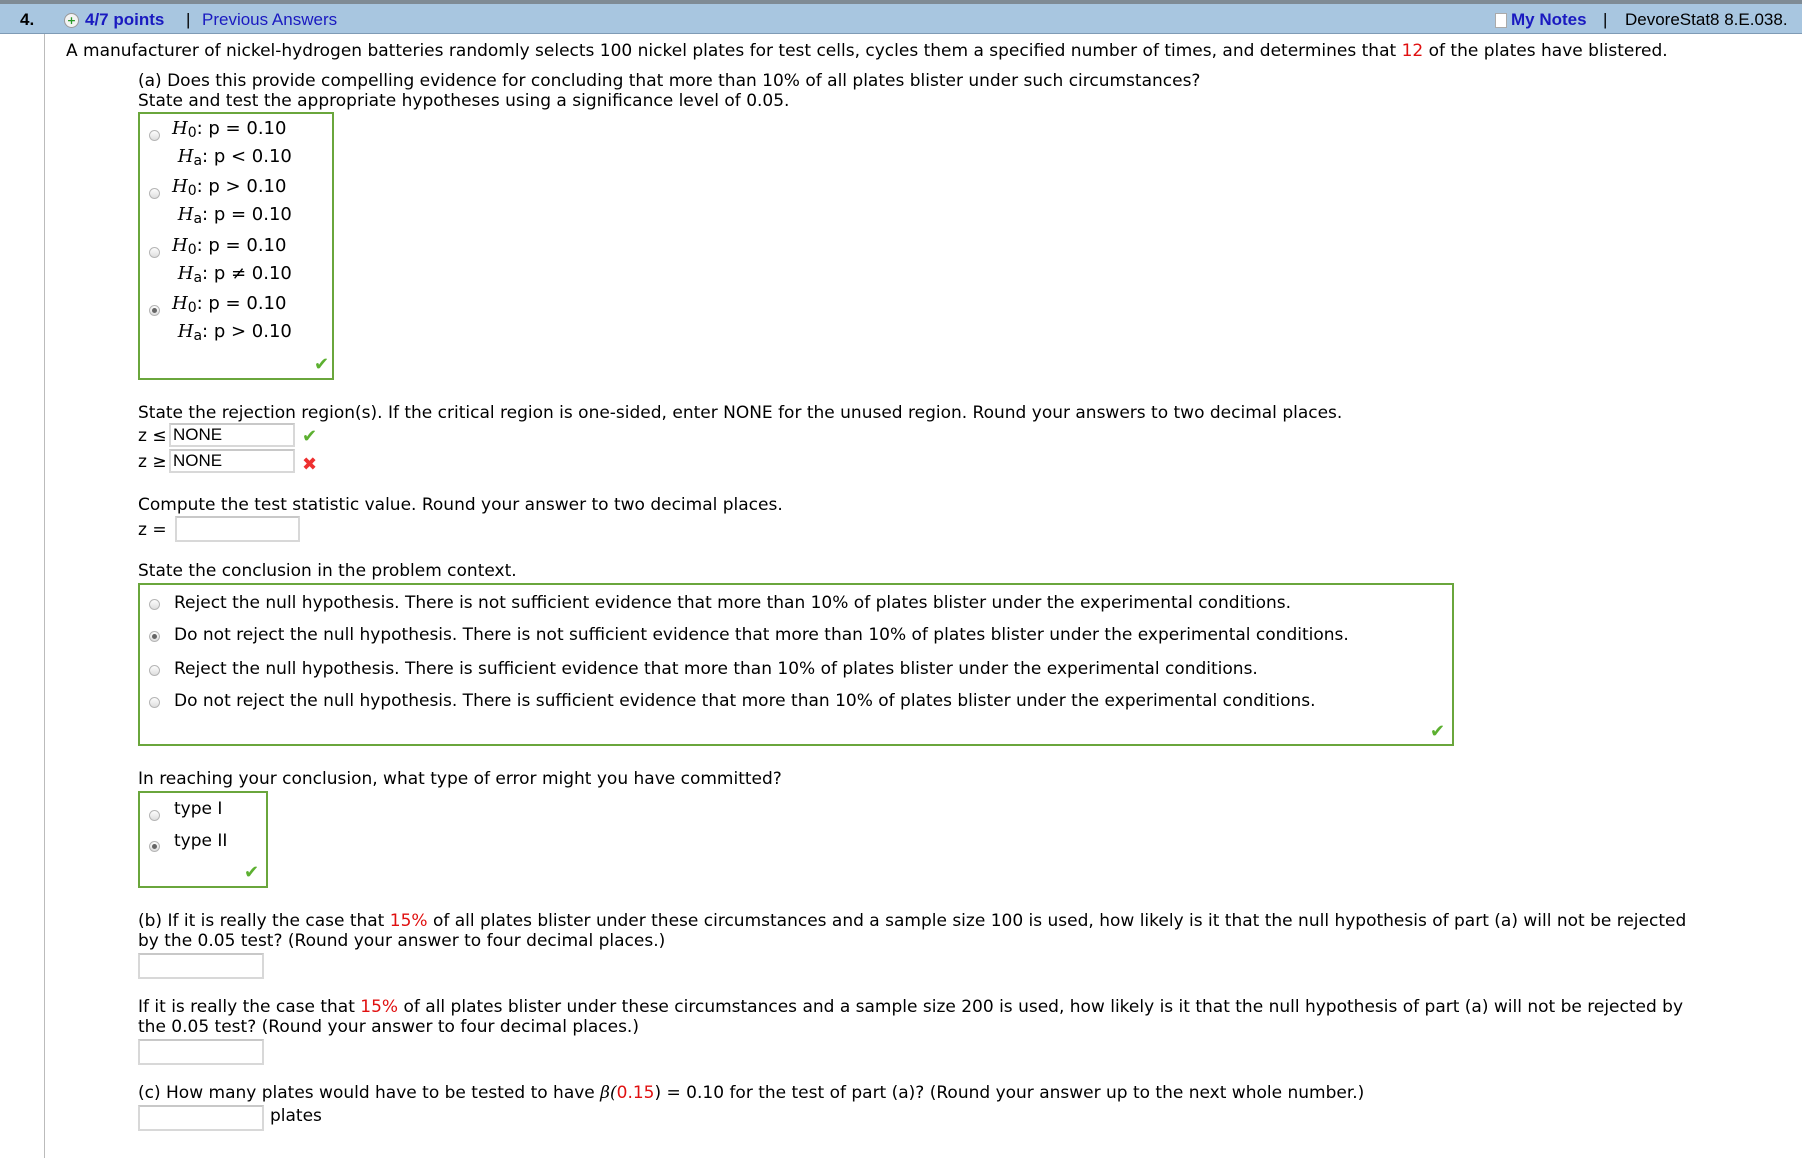 This screenshot has width=1802, height=1158. Describe the element at coordinates (44, 596) in the screenshot. I see `content-left-border` at that location.